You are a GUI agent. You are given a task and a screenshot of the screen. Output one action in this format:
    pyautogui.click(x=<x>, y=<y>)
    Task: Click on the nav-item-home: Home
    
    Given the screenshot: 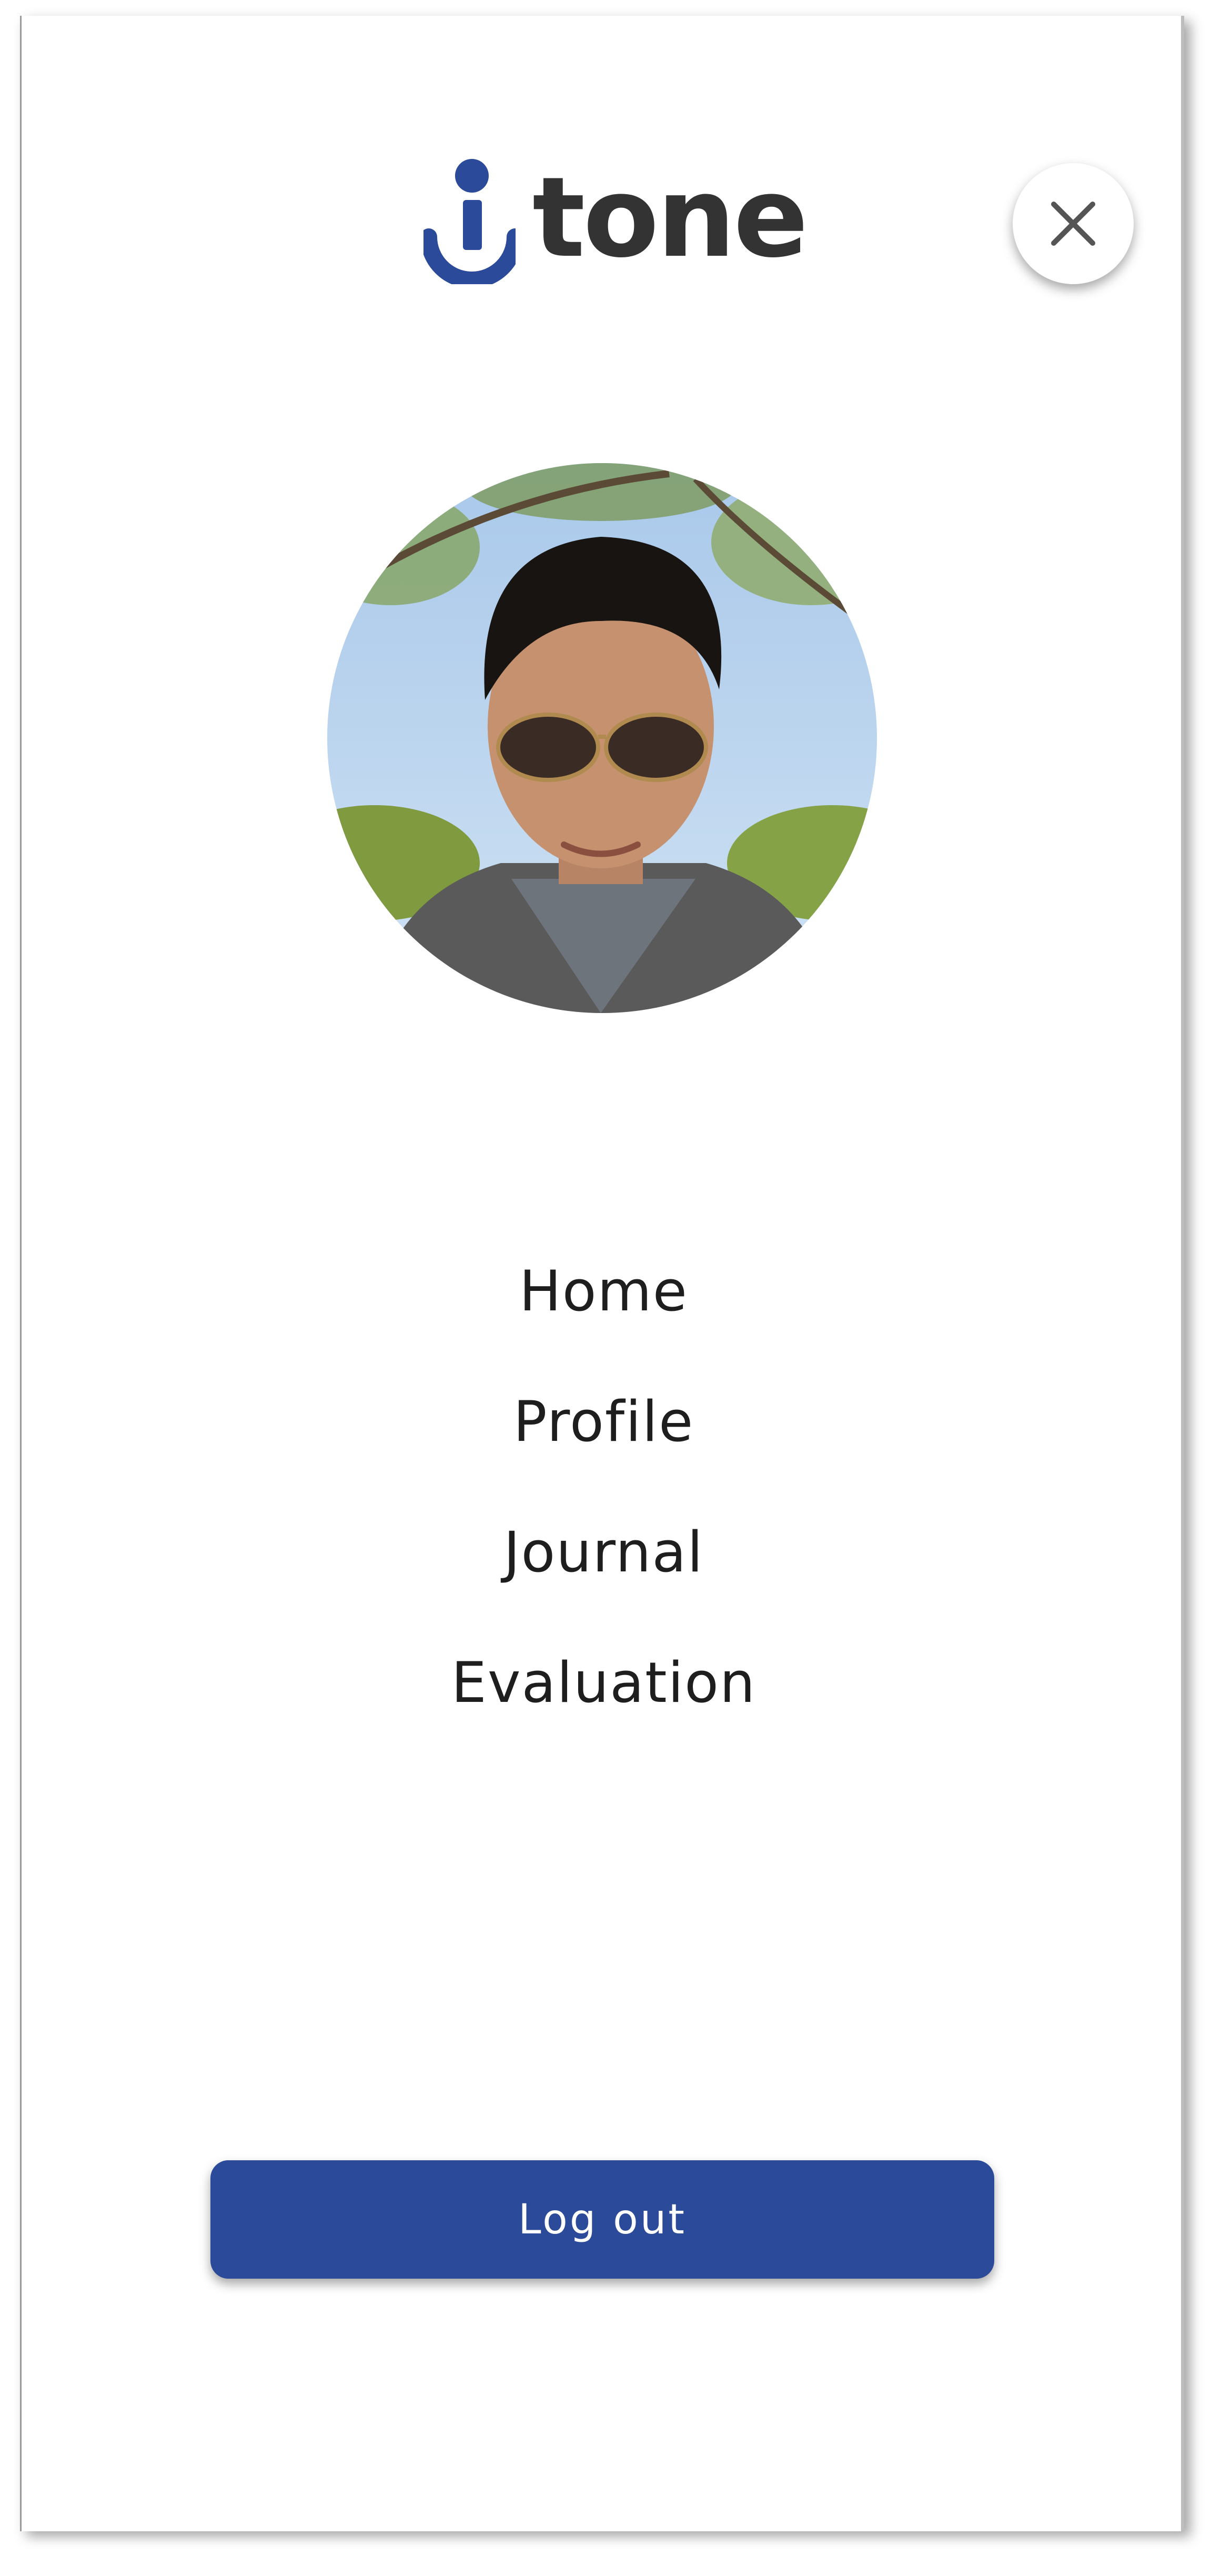 What is the action you would take?
    pyautogui.click(x=603, y=1291)
    